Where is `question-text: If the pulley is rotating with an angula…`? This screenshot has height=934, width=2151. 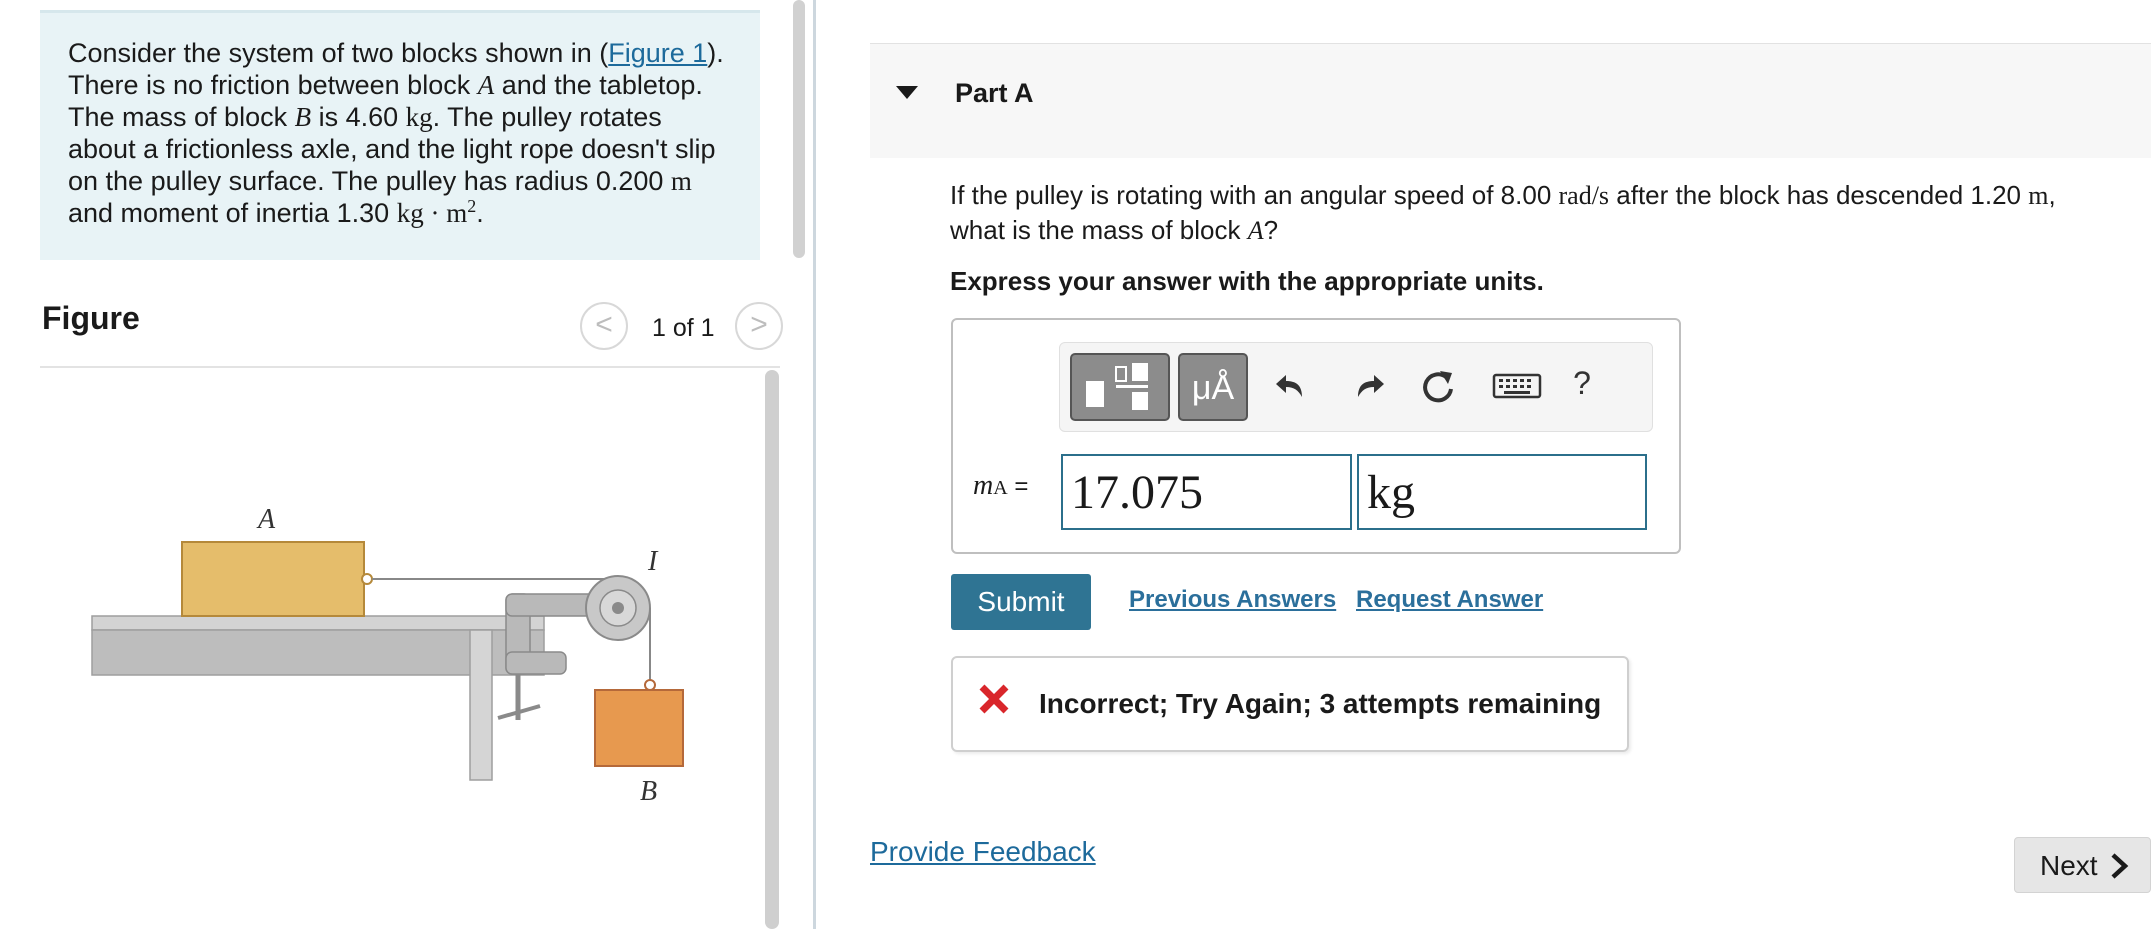
question-text: If the pulley is rotating with an angula… is located at coordinates (1530, 213).